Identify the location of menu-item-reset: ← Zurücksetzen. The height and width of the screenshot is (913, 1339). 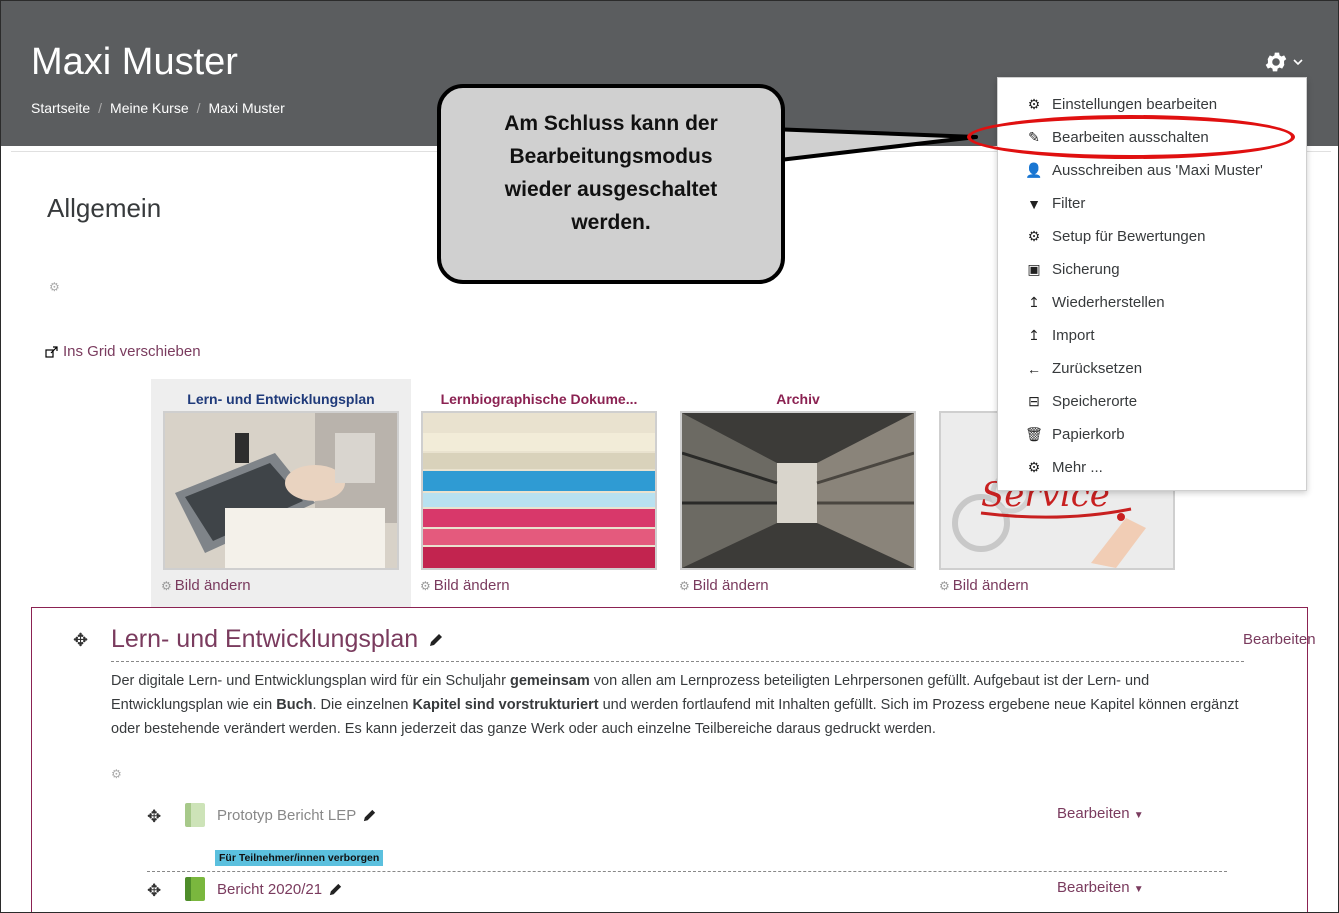
(1152, 368).